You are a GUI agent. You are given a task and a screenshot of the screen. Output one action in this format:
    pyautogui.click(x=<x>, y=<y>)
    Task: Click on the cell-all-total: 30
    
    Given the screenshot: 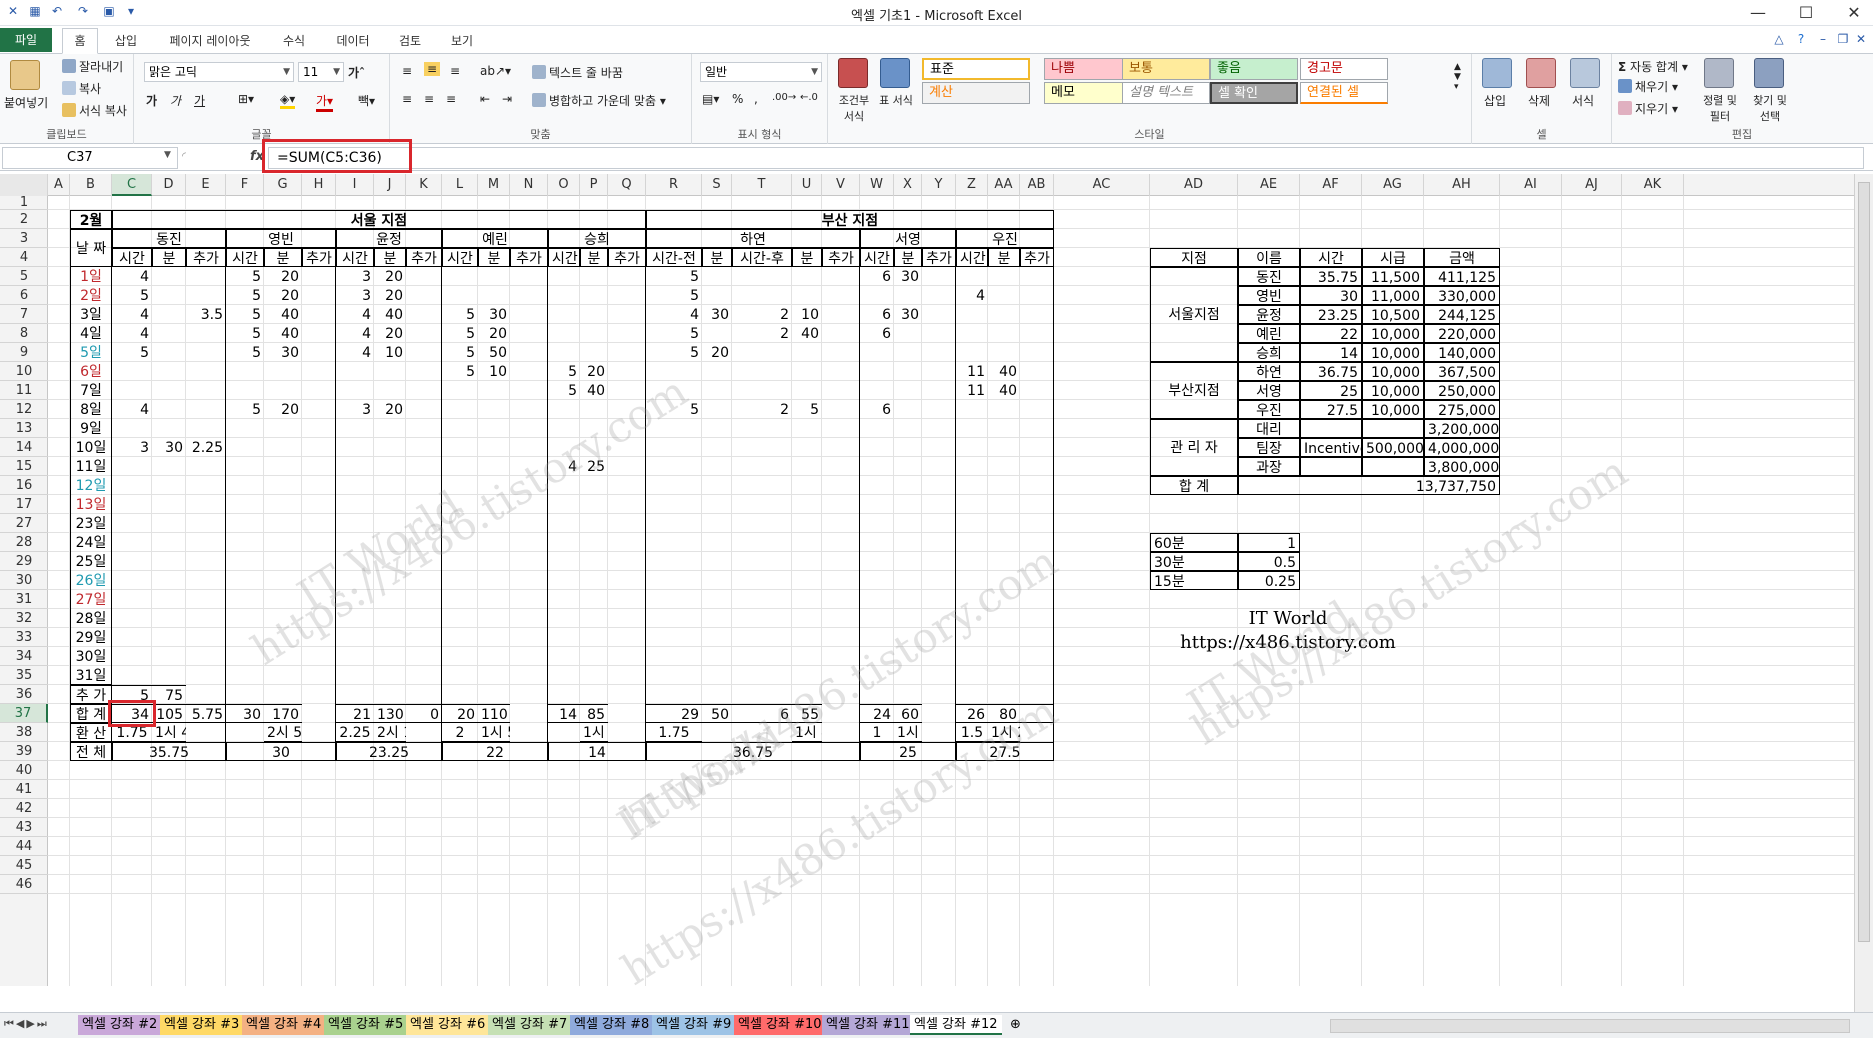 What is the action you would take?
    pyautogui.click(x=281, y=751)
    